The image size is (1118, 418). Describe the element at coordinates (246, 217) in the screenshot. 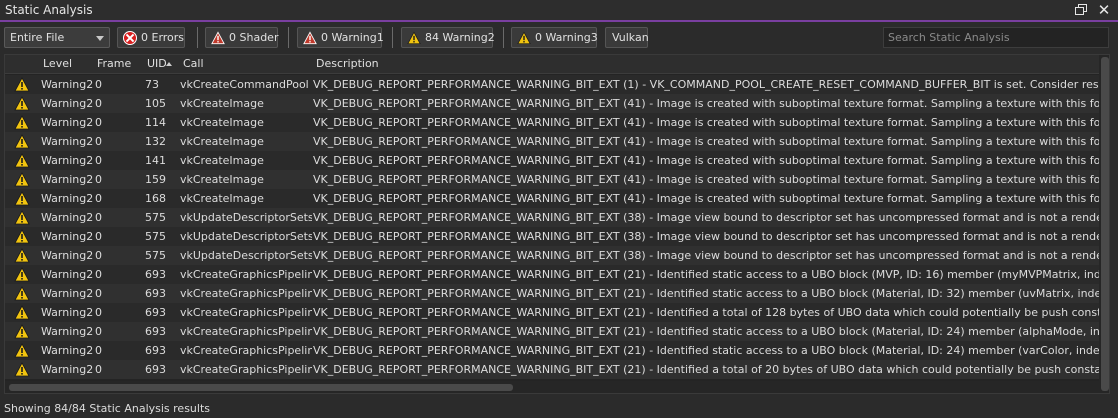

I see `cell-call: vkUpdateDescriptorSets` at that location.